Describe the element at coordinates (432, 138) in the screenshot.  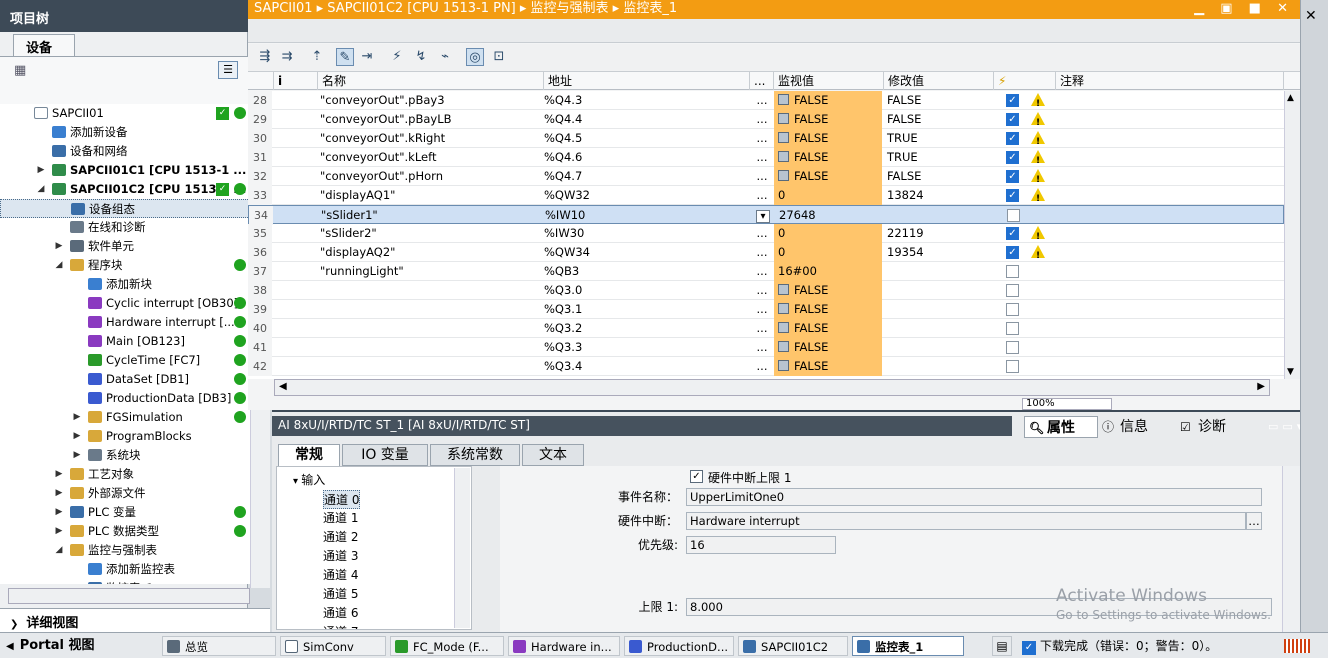
I see `tag-name-cell: "conveyorOut".kRight` at that location.